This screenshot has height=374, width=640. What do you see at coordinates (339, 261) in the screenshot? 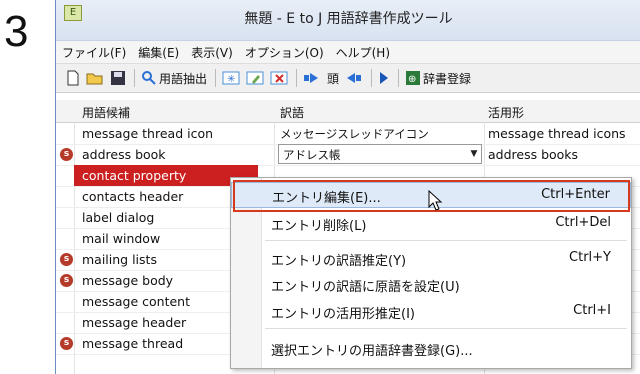
I see `menu-item-label: エントリの訳語推定(Y)` at bounding box center [339, 261].